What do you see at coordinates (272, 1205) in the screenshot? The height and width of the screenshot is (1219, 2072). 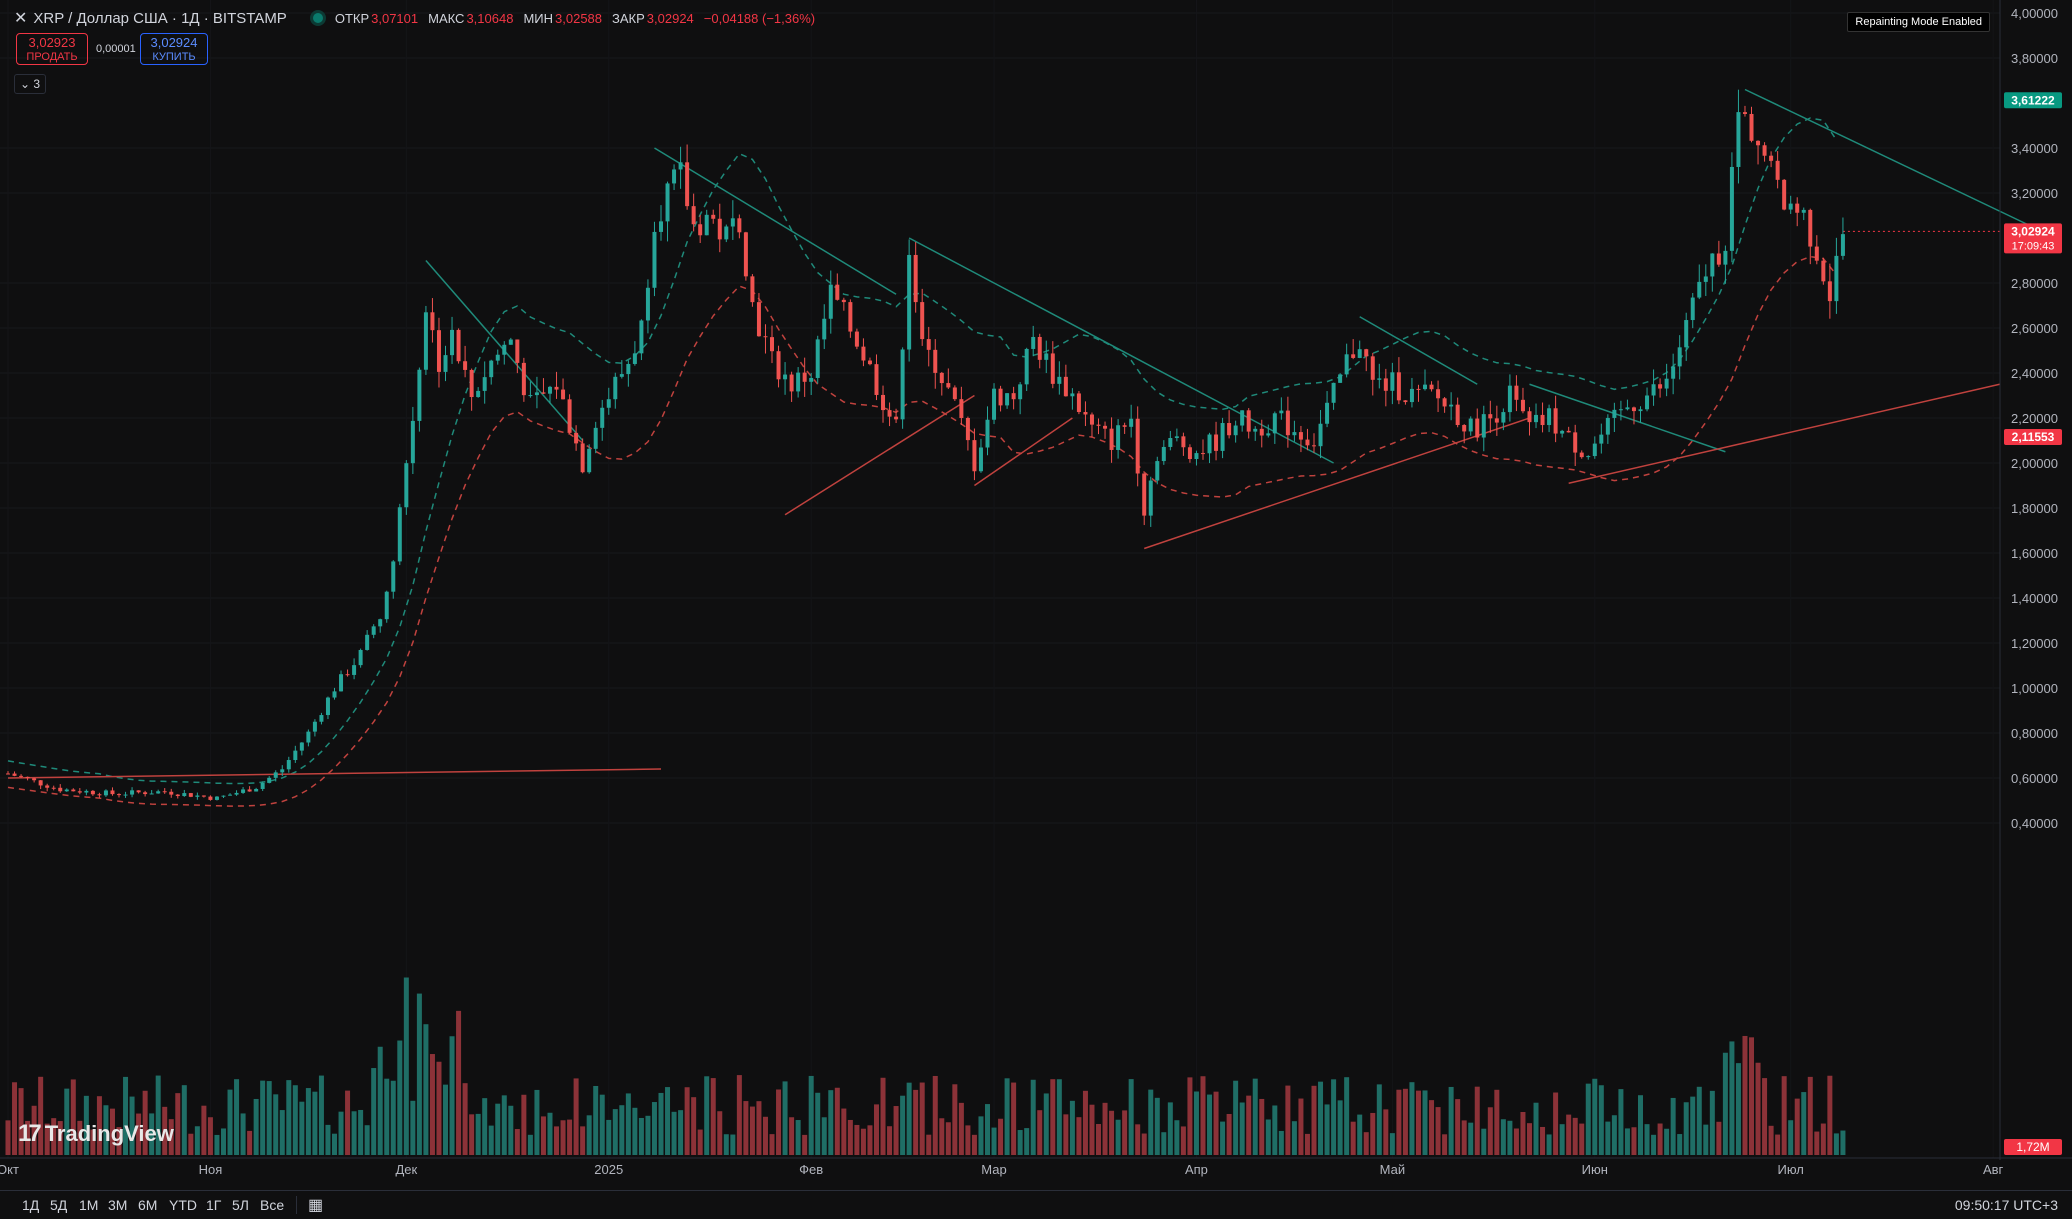 I see `range-all: Все` at bounding box center [272, 1205].